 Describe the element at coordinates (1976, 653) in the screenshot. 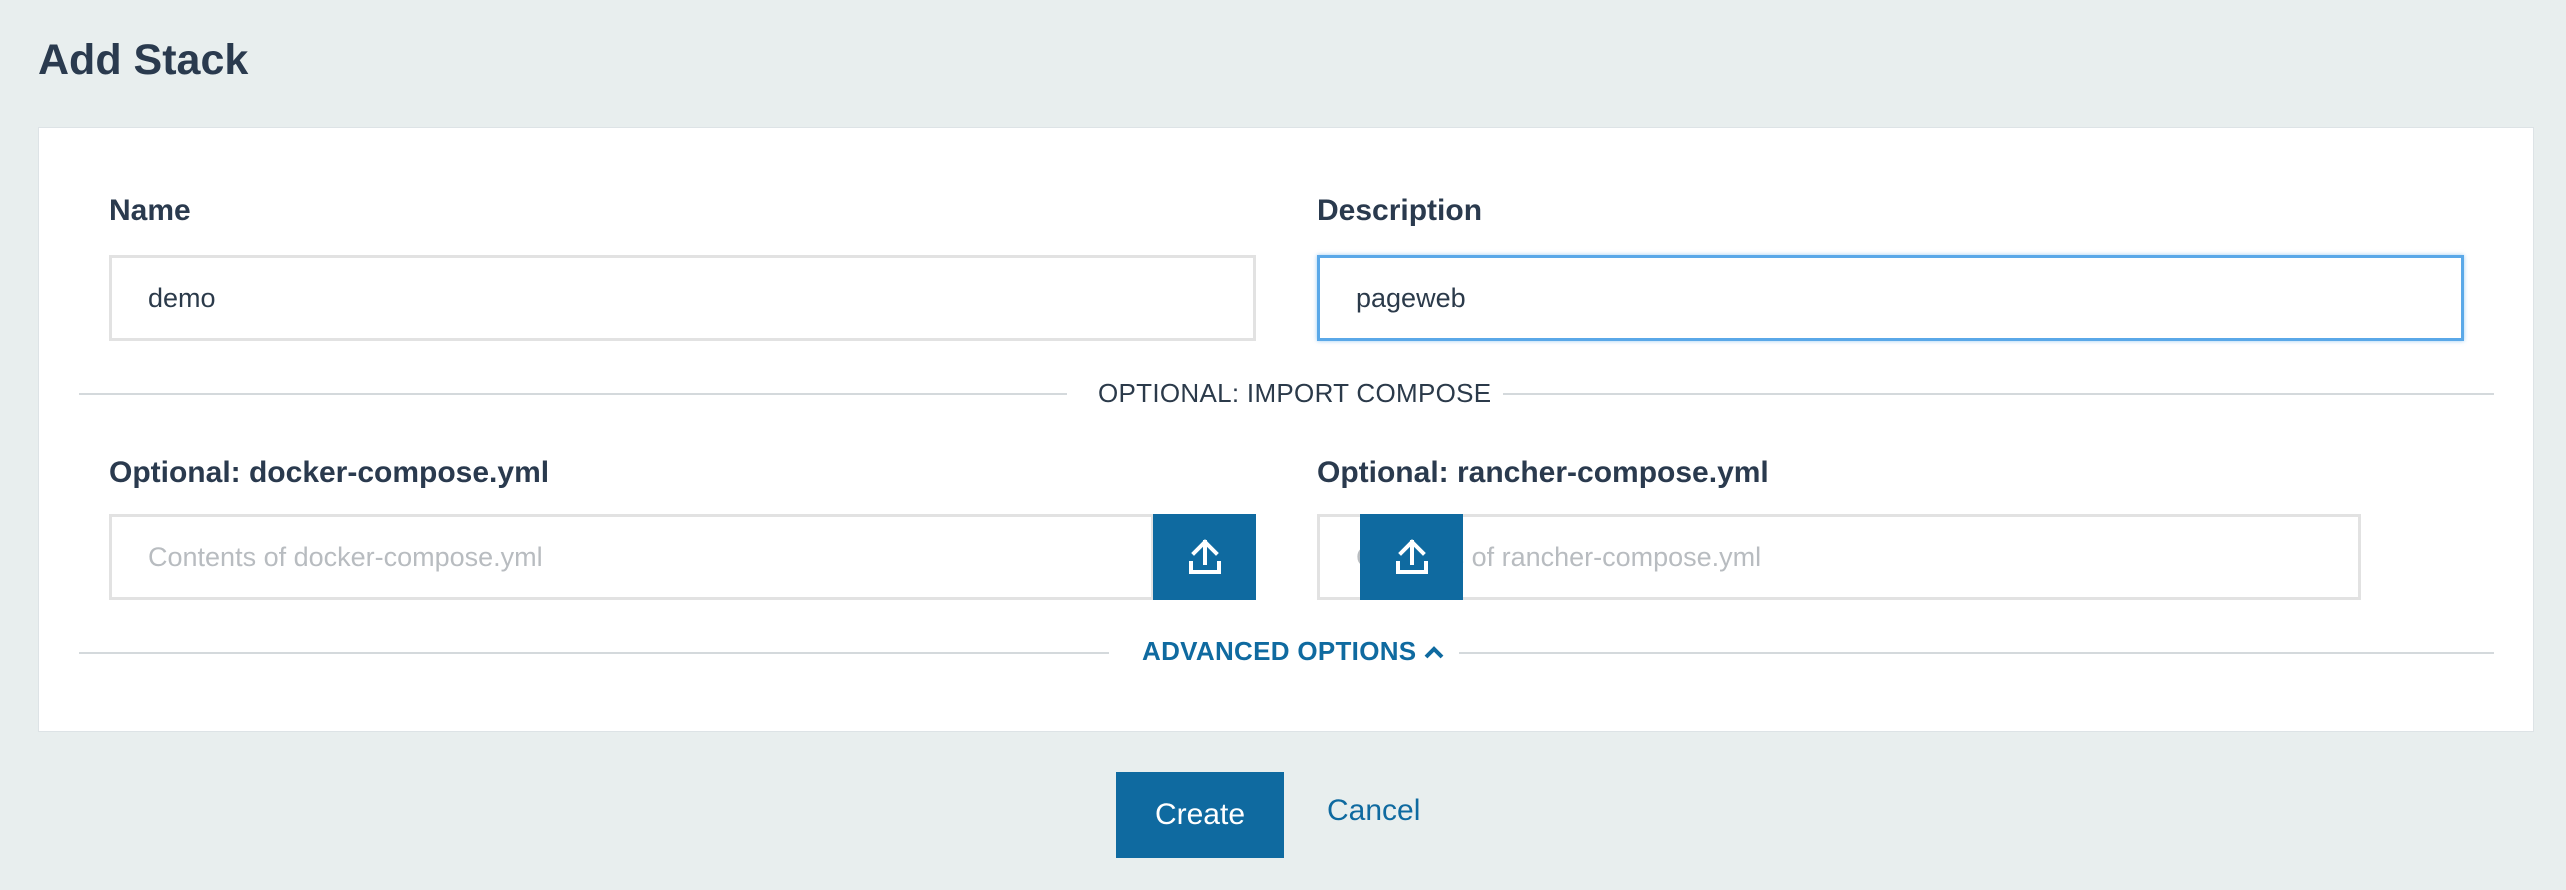

I see `advanced-divider-right` at that location.